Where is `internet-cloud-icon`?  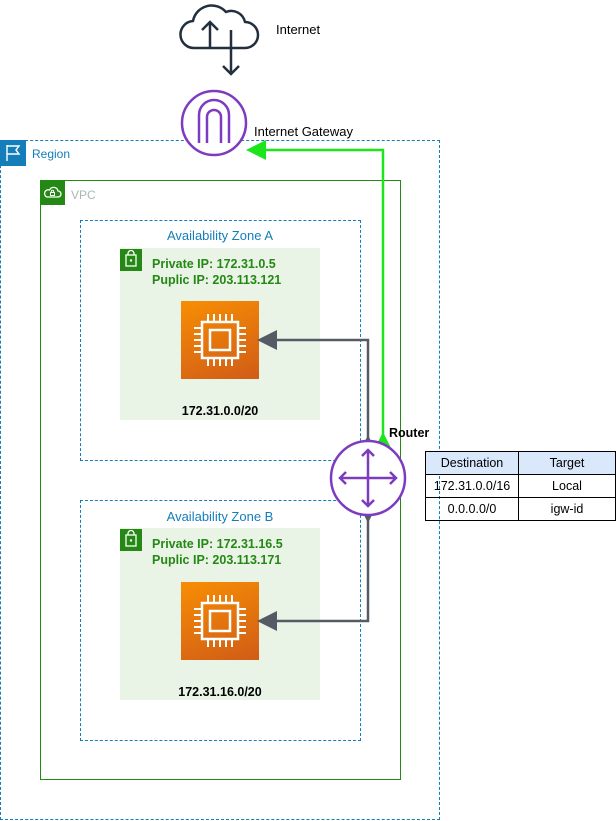
internet-cloud-icon is located at coordinates (219, 40).